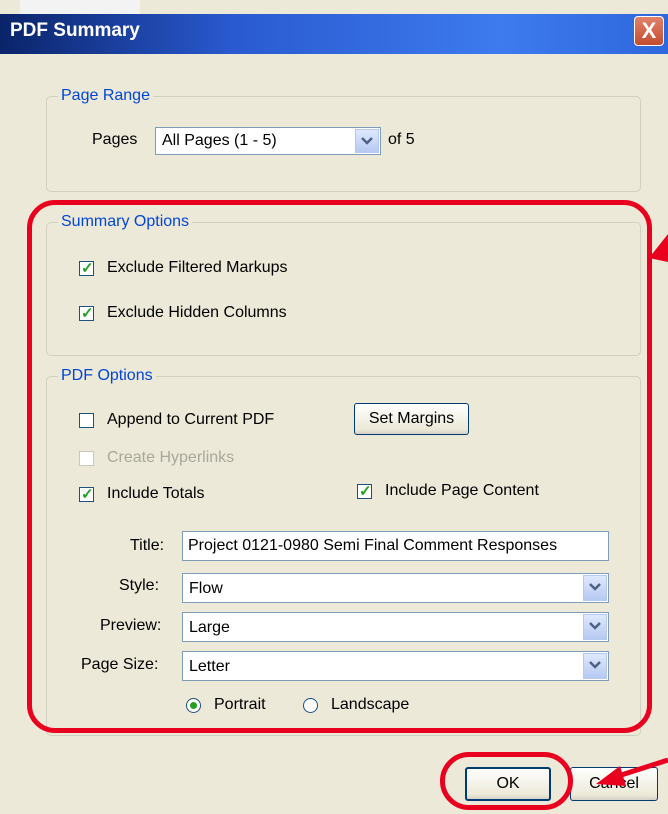 This screenshot has width=668, height=814. I want to click on chevron-down-icon, so click(367, 141).